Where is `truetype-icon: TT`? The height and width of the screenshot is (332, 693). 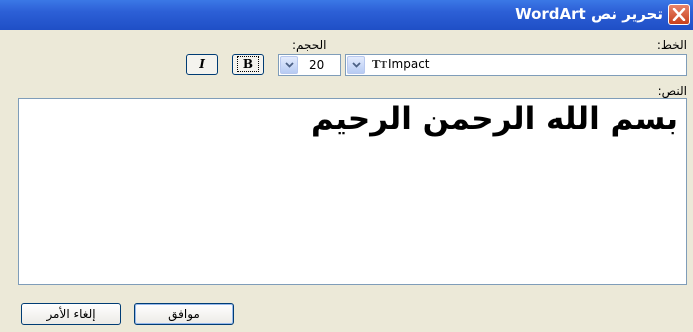
truetype-icon: TT is located at coordinates (379, 64).